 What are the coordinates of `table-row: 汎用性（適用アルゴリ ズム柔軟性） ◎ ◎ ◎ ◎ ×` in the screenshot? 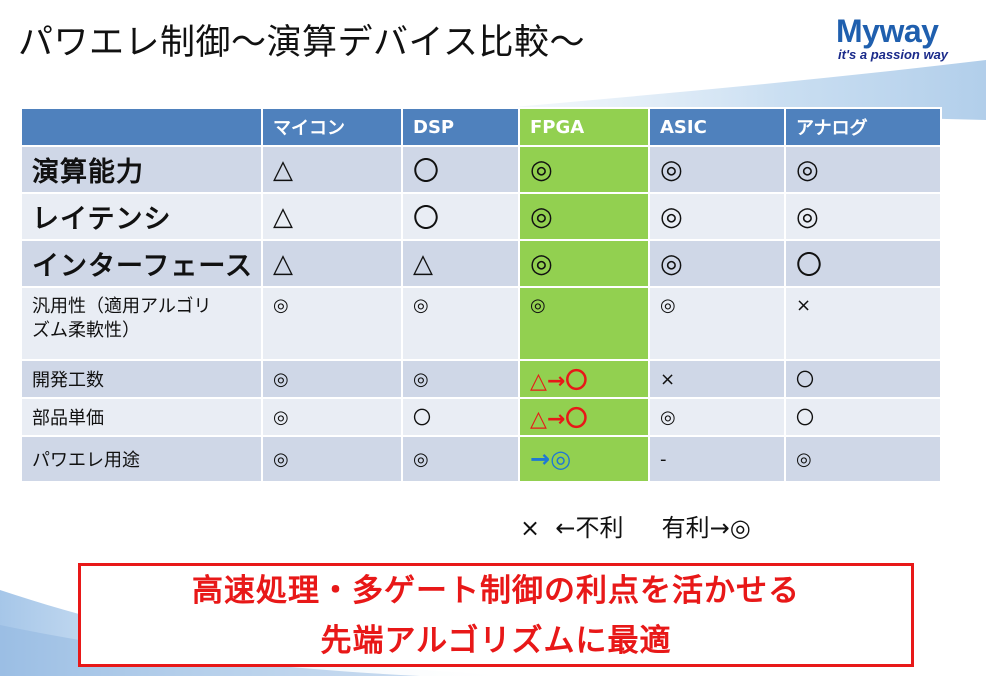 It's located at (481, 323).